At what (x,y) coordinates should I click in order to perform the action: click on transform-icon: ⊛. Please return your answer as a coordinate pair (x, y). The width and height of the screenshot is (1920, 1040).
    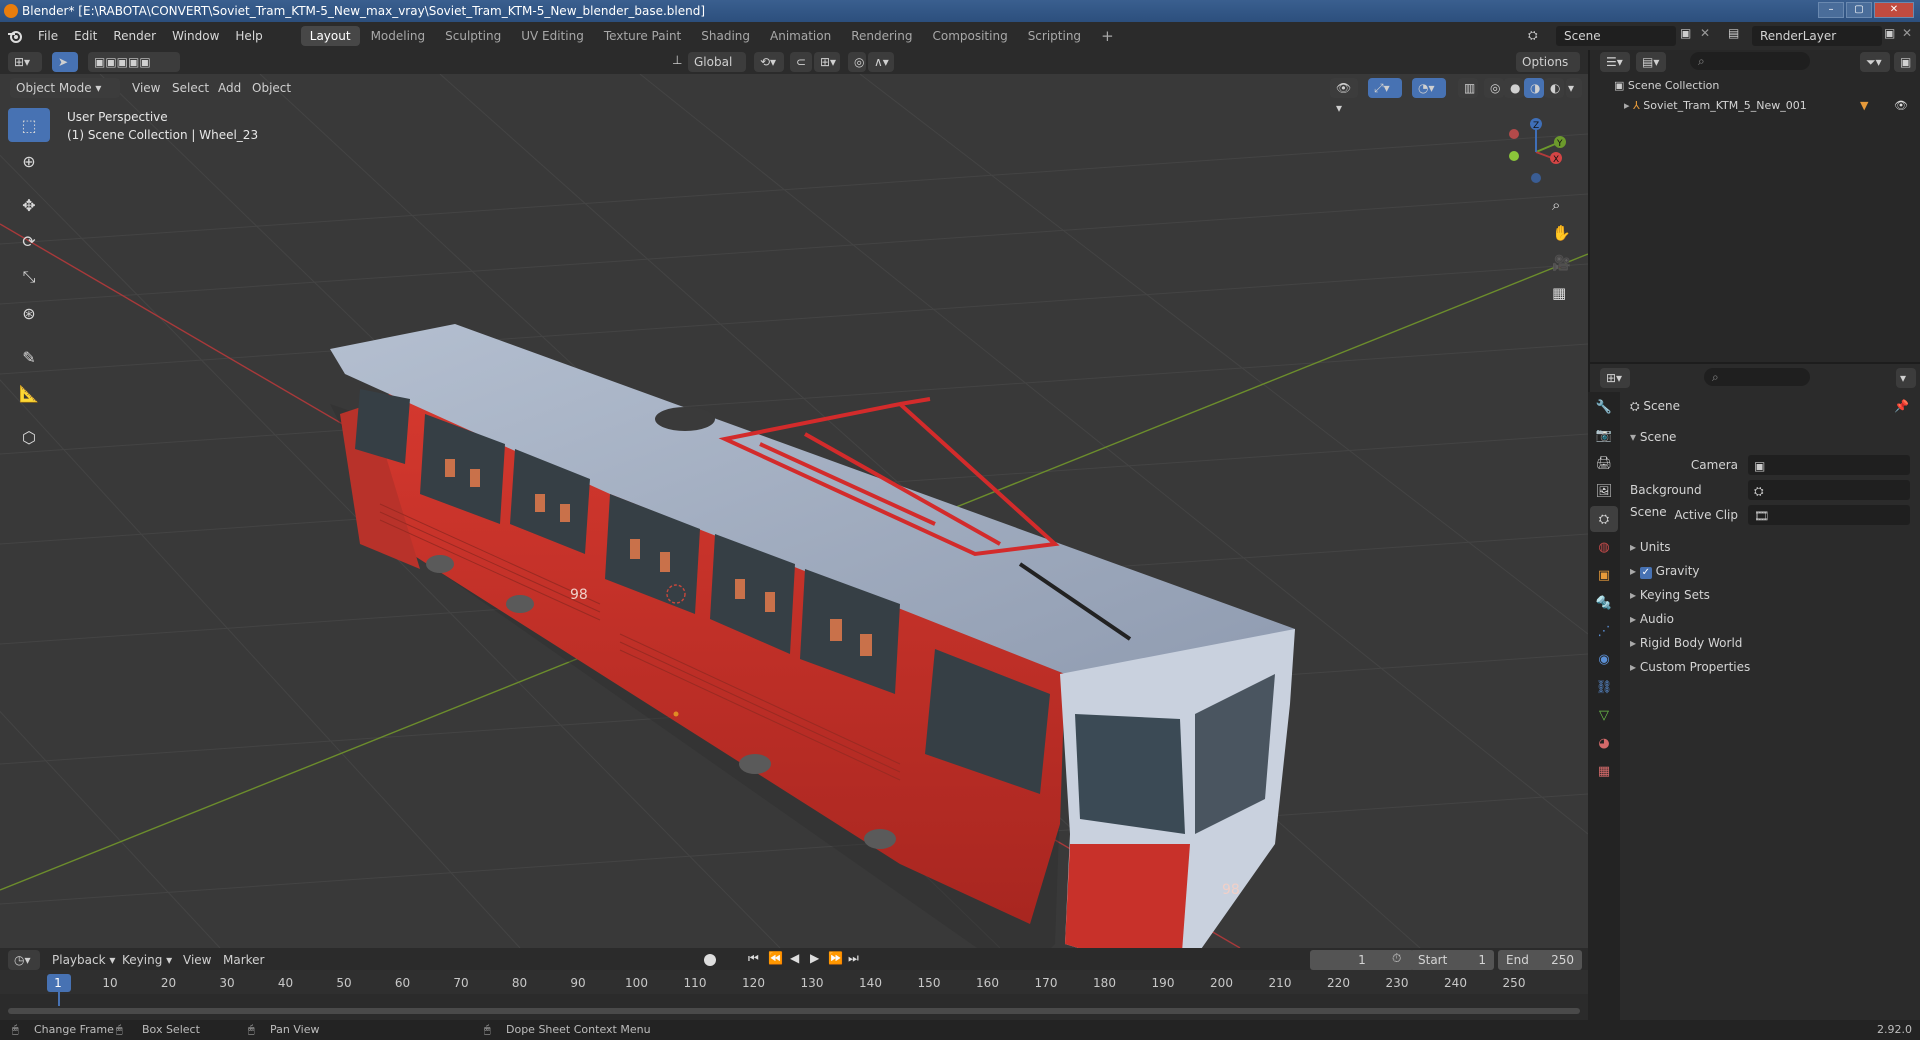
    Looking at the image, I should click on (29, 313).